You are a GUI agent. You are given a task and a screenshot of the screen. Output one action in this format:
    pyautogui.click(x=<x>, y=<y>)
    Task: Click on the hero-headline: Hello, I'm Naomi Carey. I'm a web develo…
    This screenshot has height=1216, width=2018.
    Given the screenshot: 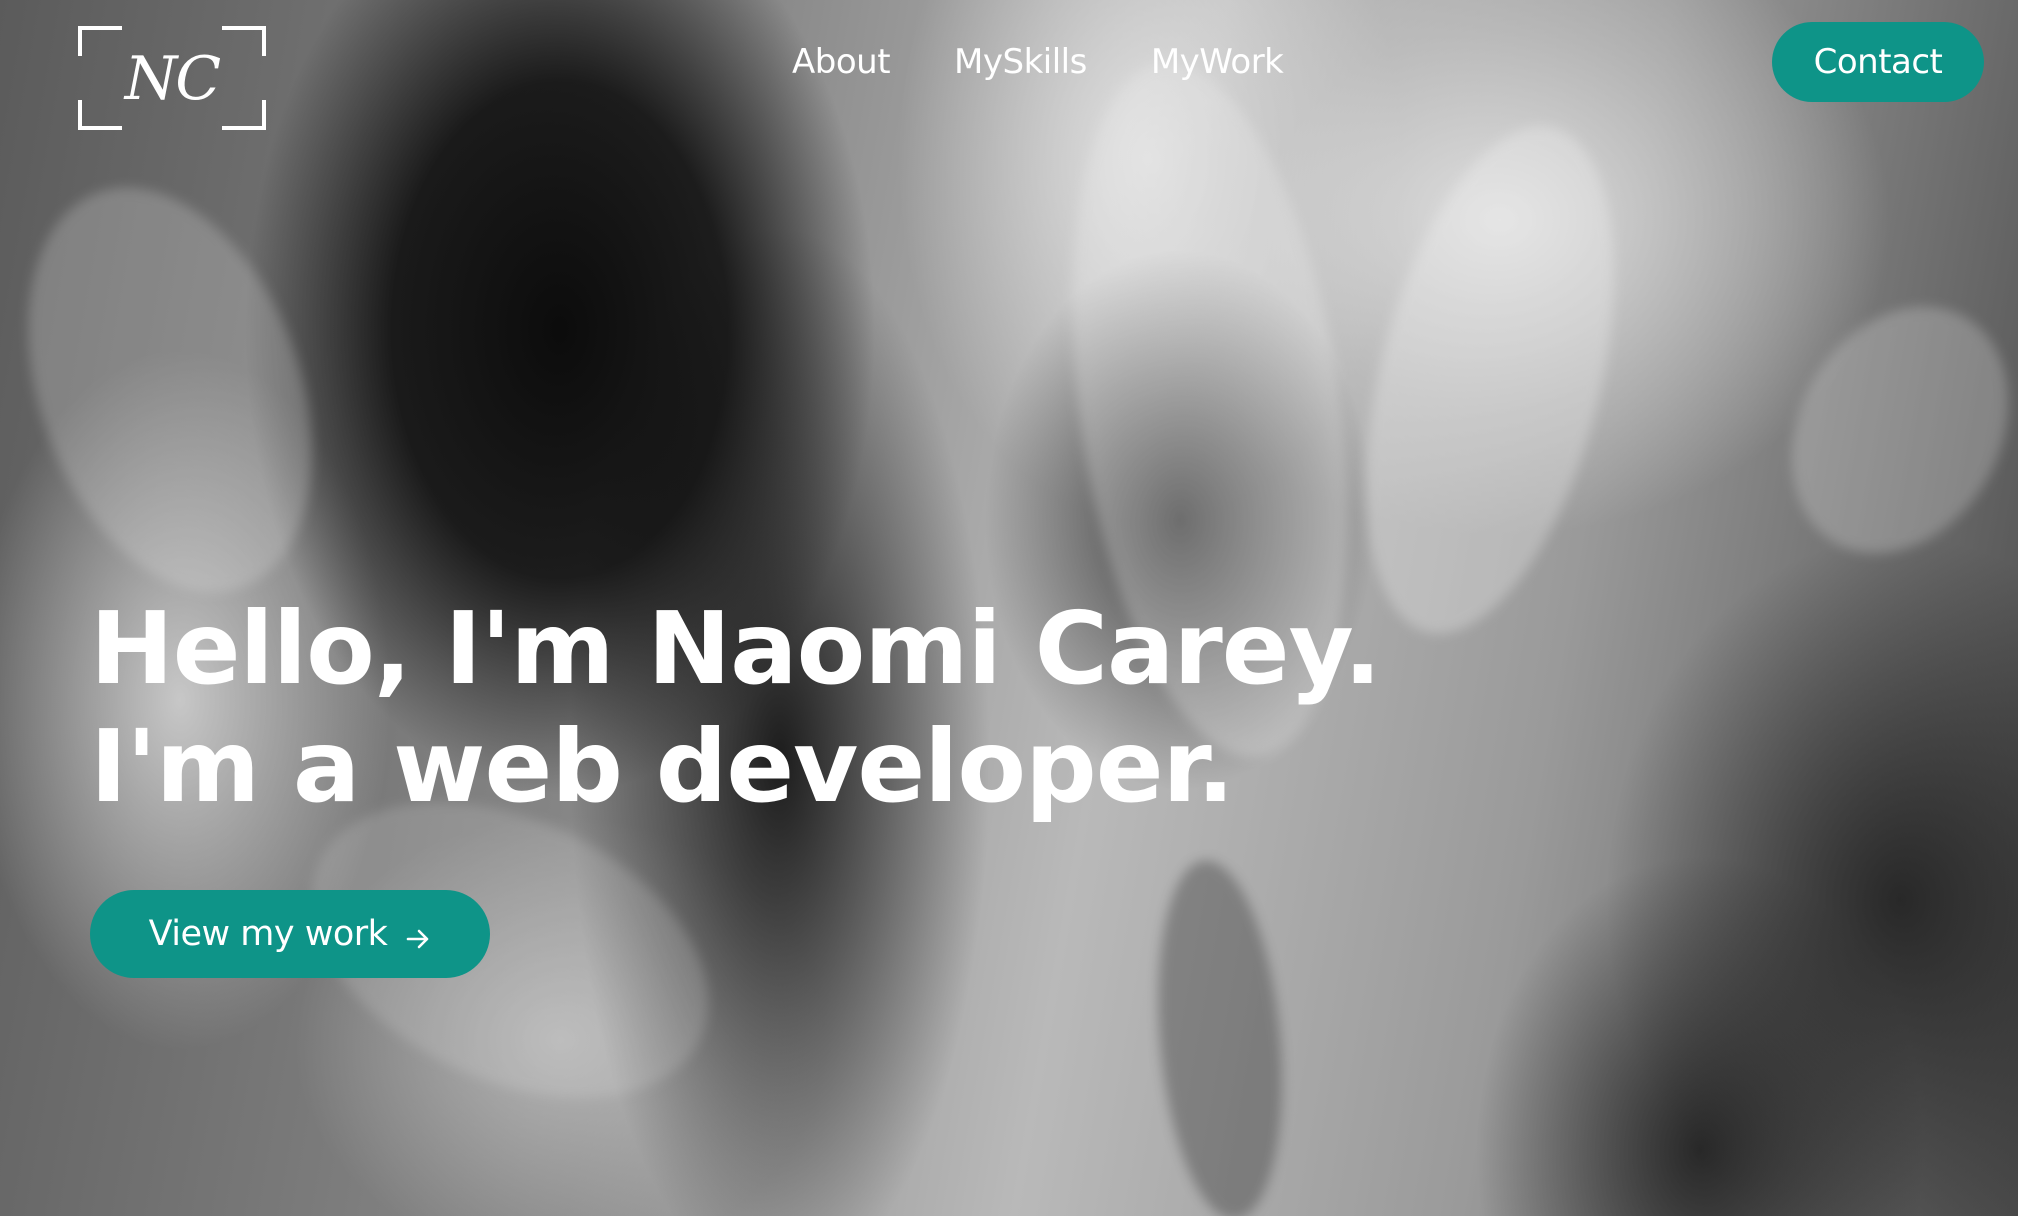 What is the action you would take?
    pyautogui.click(x=736, y=708)
    